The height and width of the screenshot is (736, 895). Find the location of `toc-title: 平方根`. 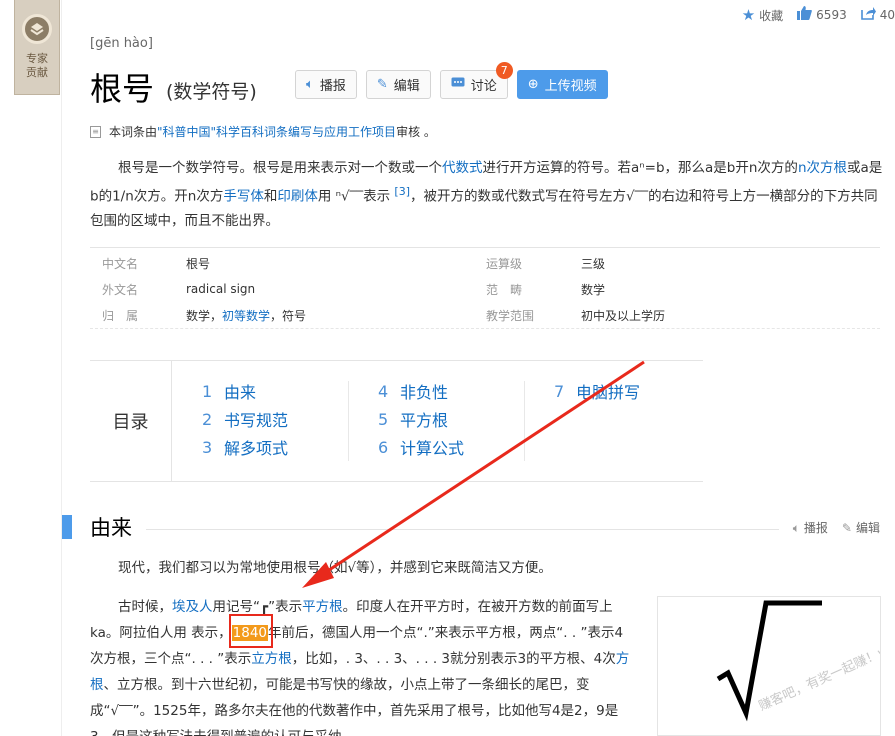

toc-title: 平方根 is located at coordinates (424, 420).